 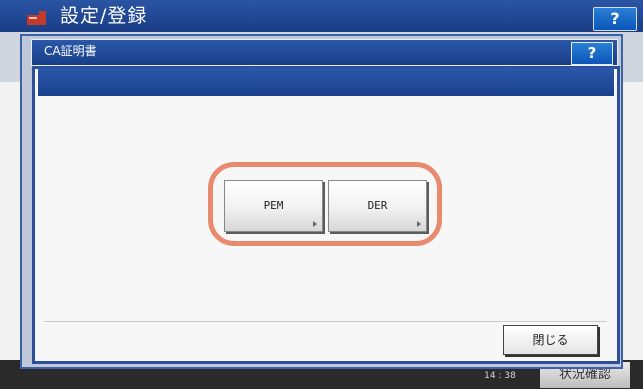 I want to click on dialog-divider, so click(x=325, y=321).